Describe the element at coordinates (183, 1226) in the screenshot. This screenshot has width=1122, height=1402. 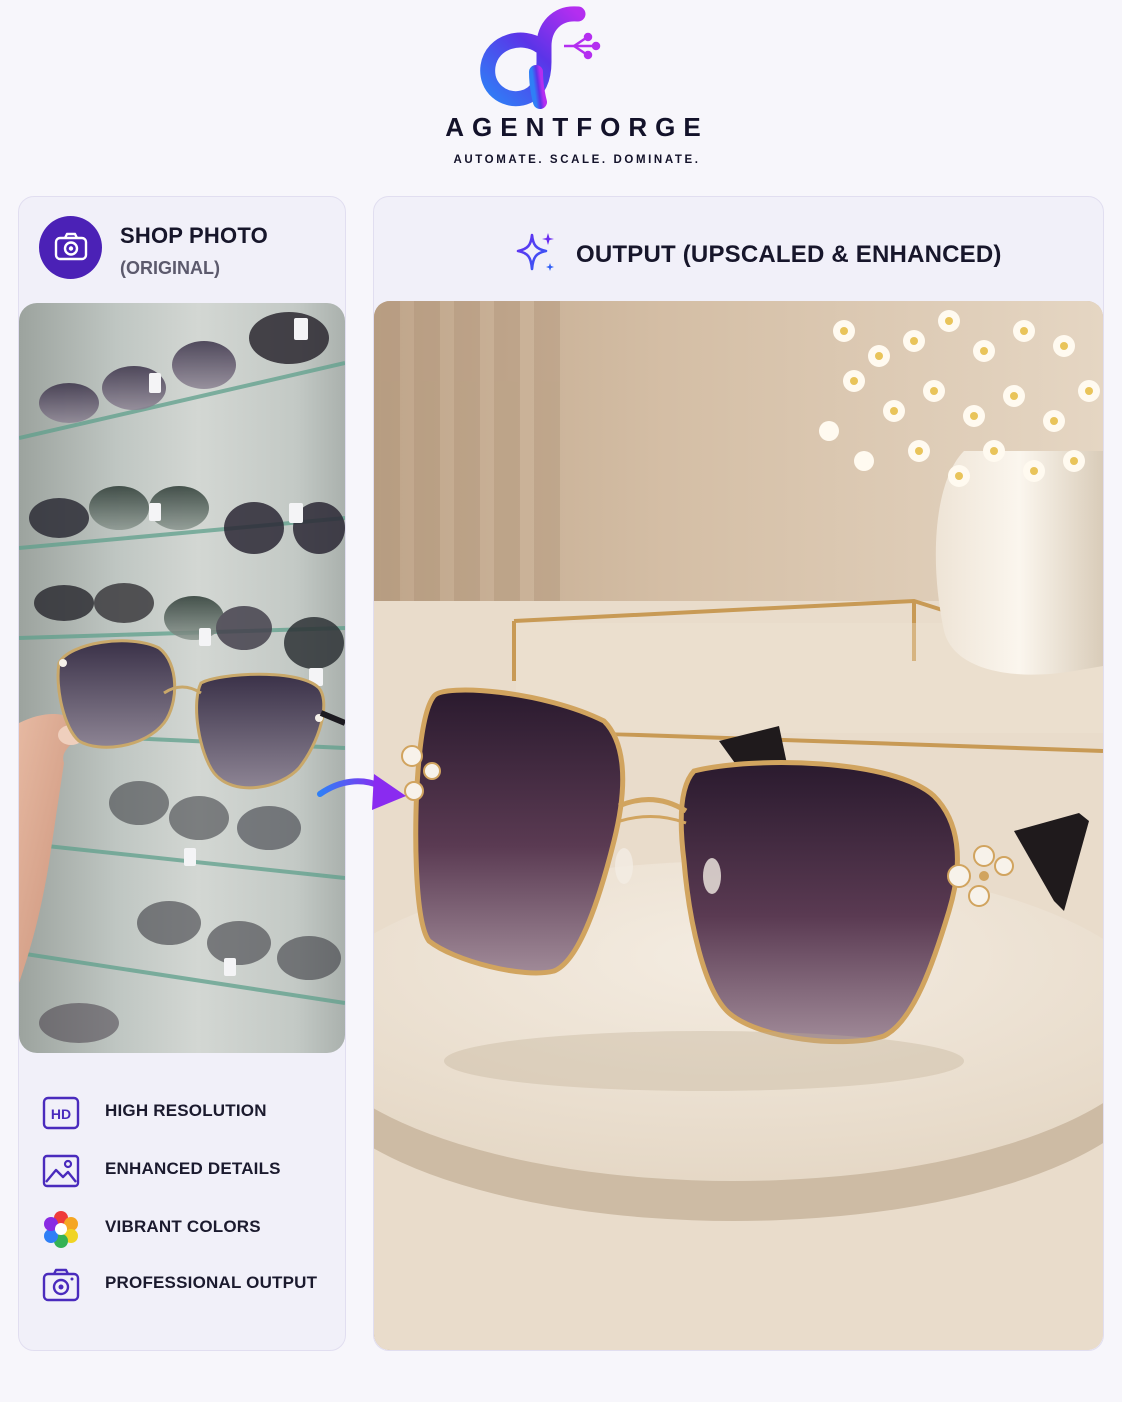
I see `feature-label: VIBRANT COLORS` at that location.